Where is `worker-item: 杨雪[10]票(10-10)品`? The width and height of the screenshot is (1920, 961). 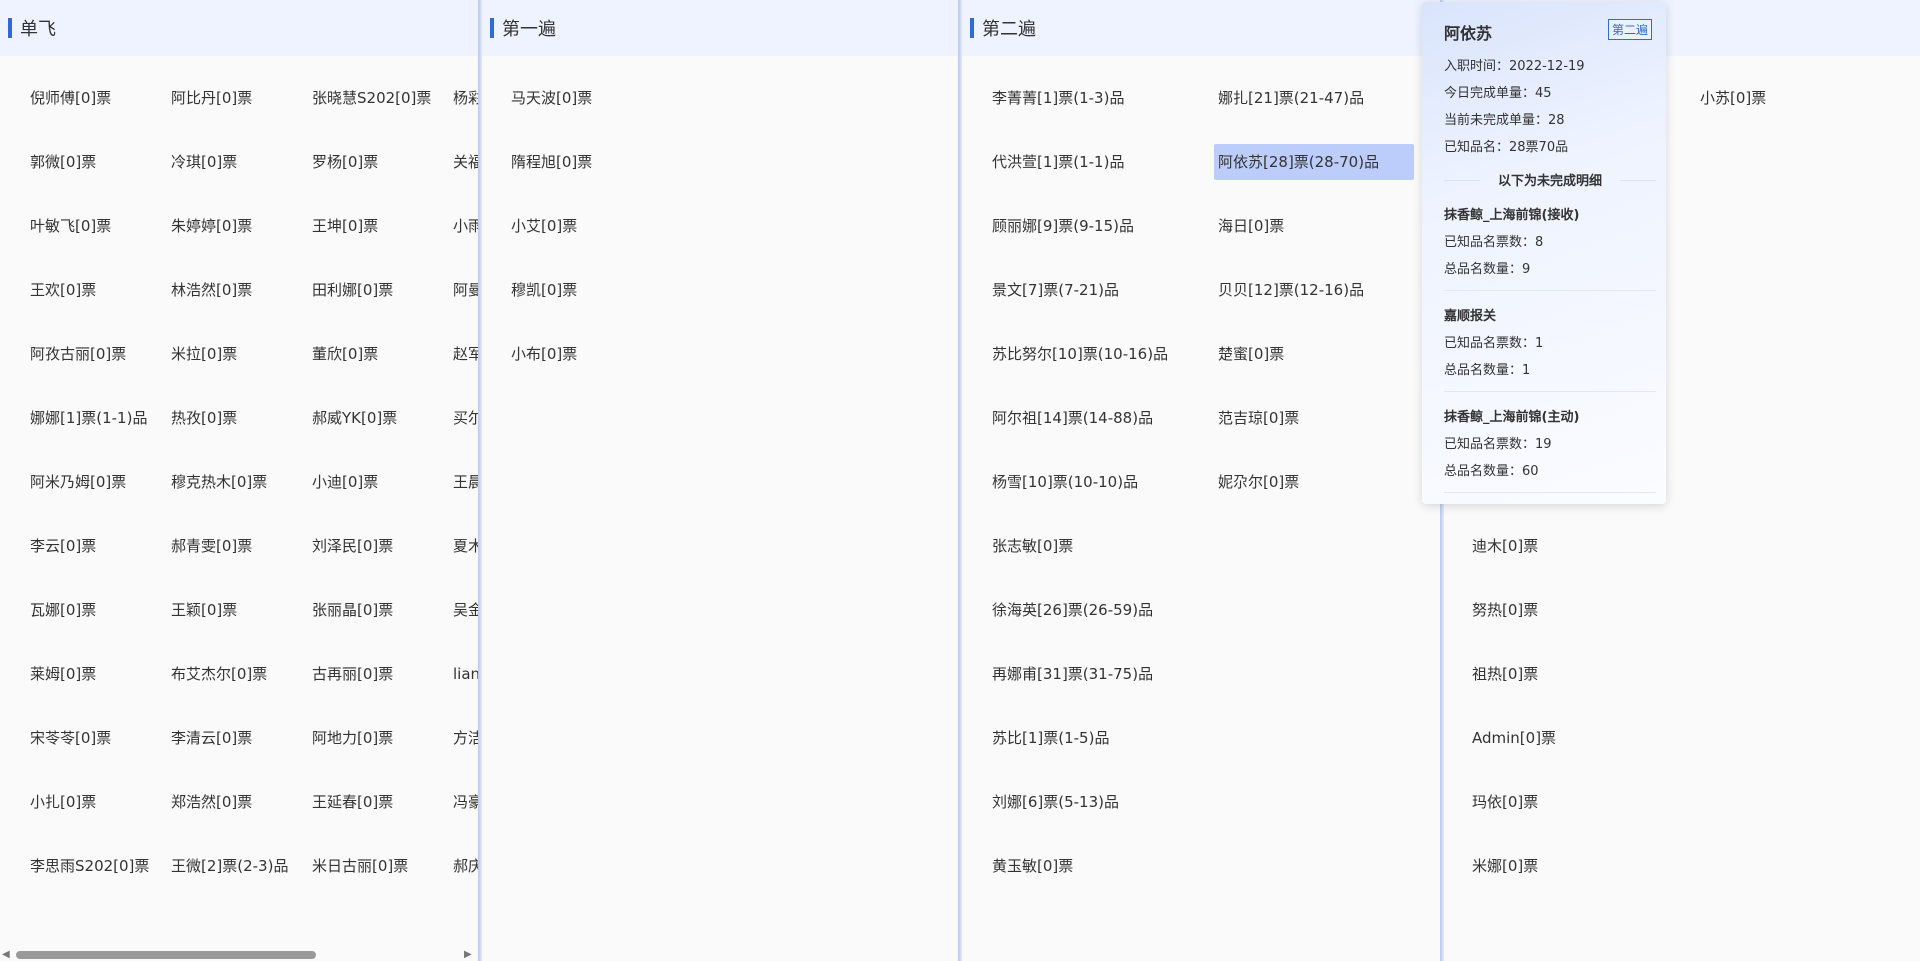 worker-item: 杨雪[10]票(10-10)品 is located at coordinates (1065, 482).